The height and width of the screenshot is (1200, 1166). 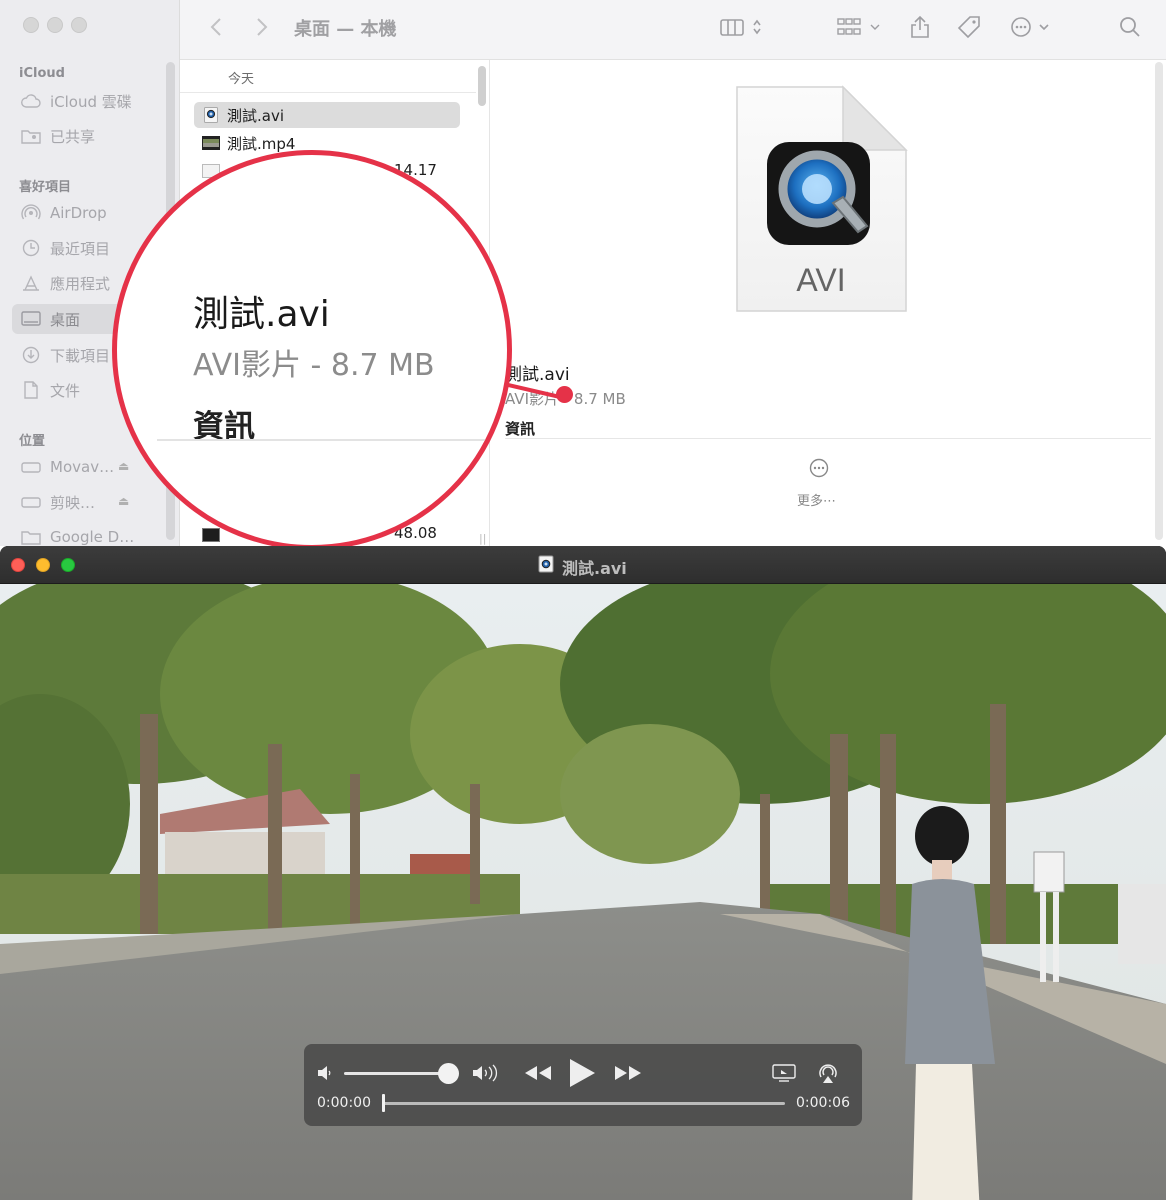 I want to click on volume-max-icon, so click(x=486, y=1073).